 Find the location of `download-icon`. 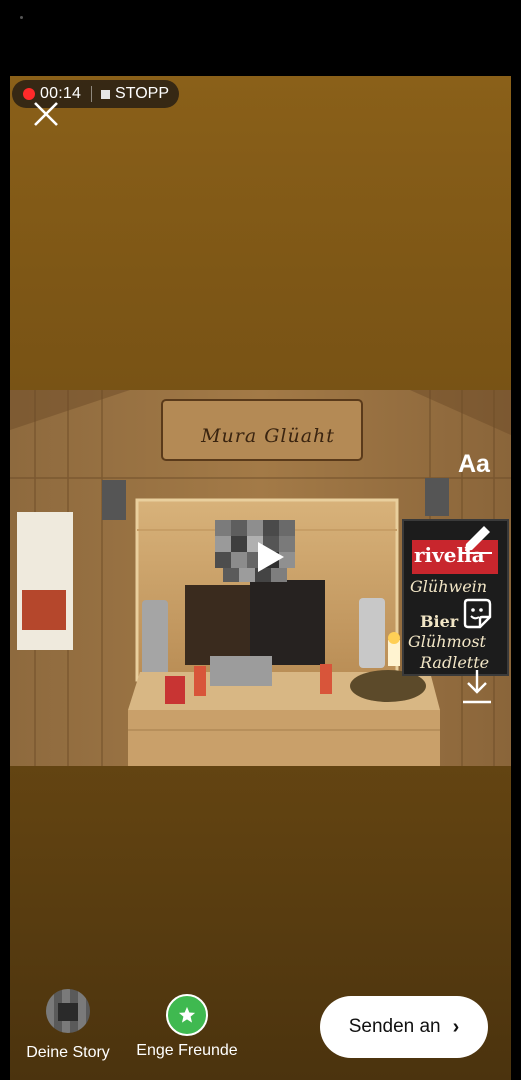

download-icon is located at coordinates (477, 687).